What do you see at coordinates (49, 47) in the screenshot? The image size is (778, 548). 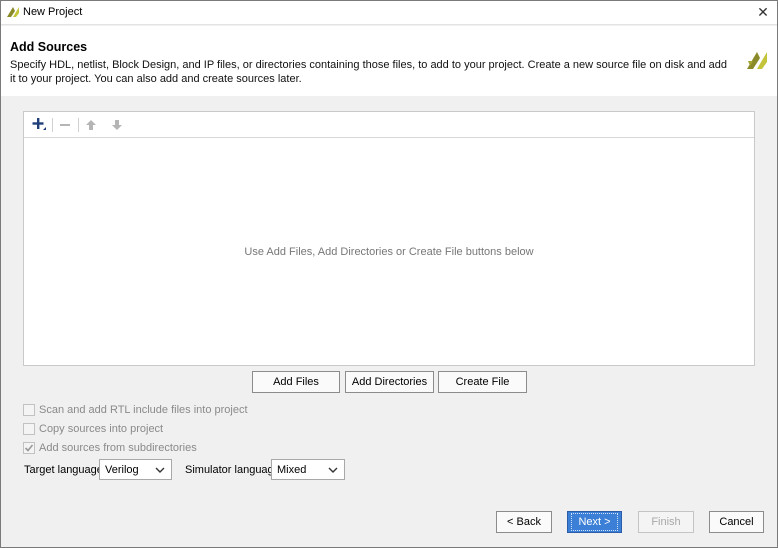 I see `page-title: Add Sources` at bounding box center [49, 47].